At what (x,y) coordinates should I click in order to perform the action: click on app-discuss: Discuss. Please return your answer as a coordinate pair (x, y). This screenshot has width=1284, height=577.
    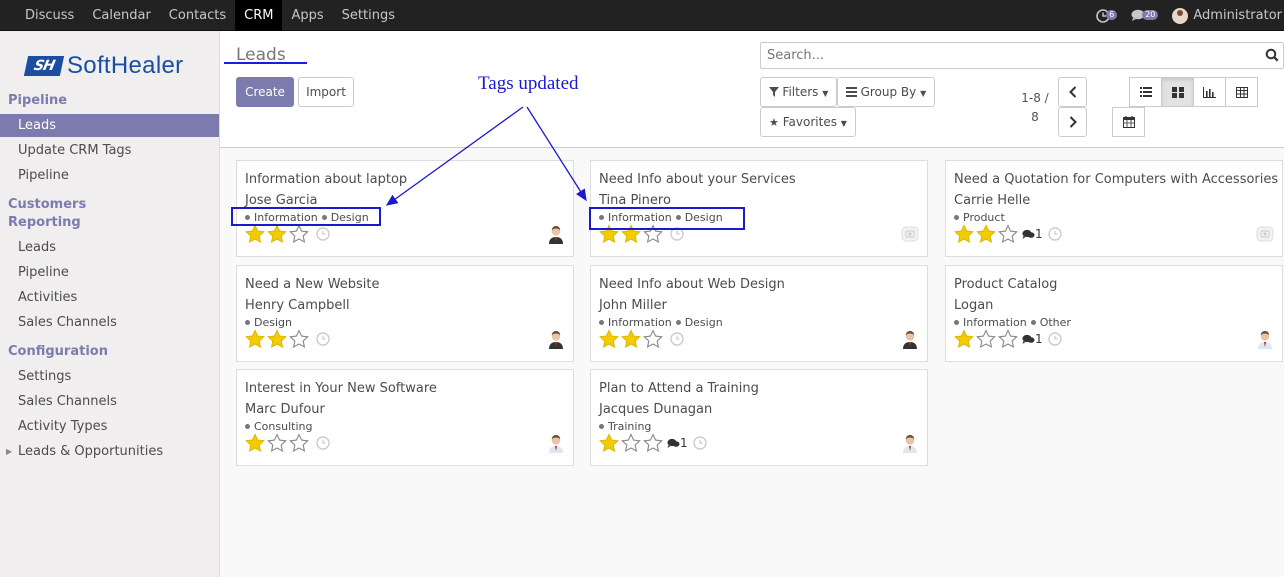
    Looking at the image, I should click on (41, 15).